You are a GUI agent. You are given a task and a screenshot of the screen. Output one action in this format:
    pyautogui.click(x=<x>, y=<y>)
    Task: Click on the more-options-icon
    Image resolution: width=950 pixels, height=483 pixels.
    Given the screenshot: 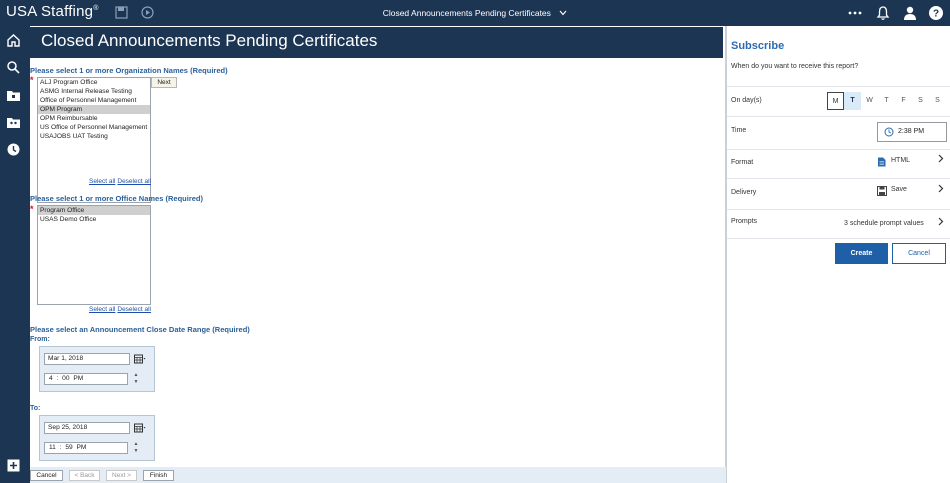 What is the action you would take?
    pyautogui.click(x=855, y=13)
    